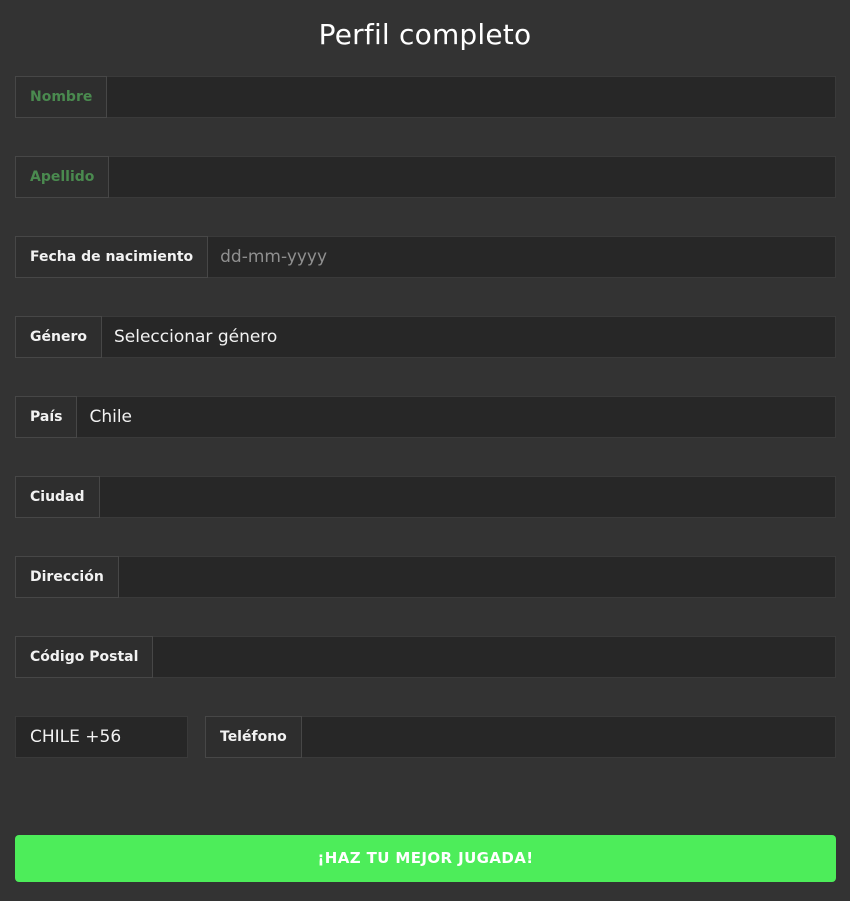 The image size is (850, 901). Describe the element at coordinates (468, 337) in the screenshot. I see `select-genero: Seleccionar género` at that location.